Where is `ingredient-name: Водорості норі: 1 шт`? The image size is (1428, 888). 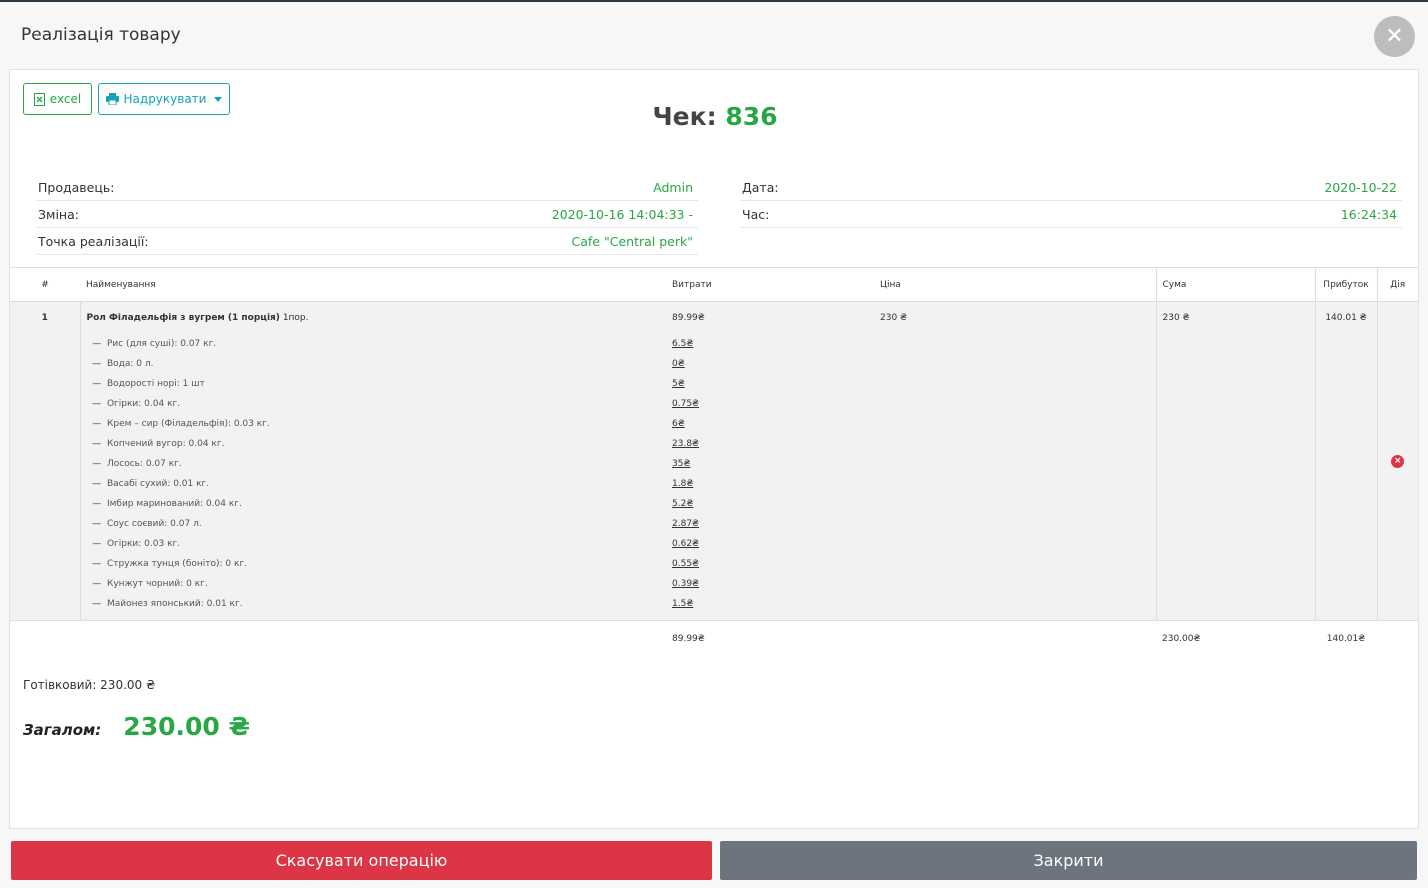
ingredient-name: Водорості норі: 1 шт is located at coordinates (155, 384).